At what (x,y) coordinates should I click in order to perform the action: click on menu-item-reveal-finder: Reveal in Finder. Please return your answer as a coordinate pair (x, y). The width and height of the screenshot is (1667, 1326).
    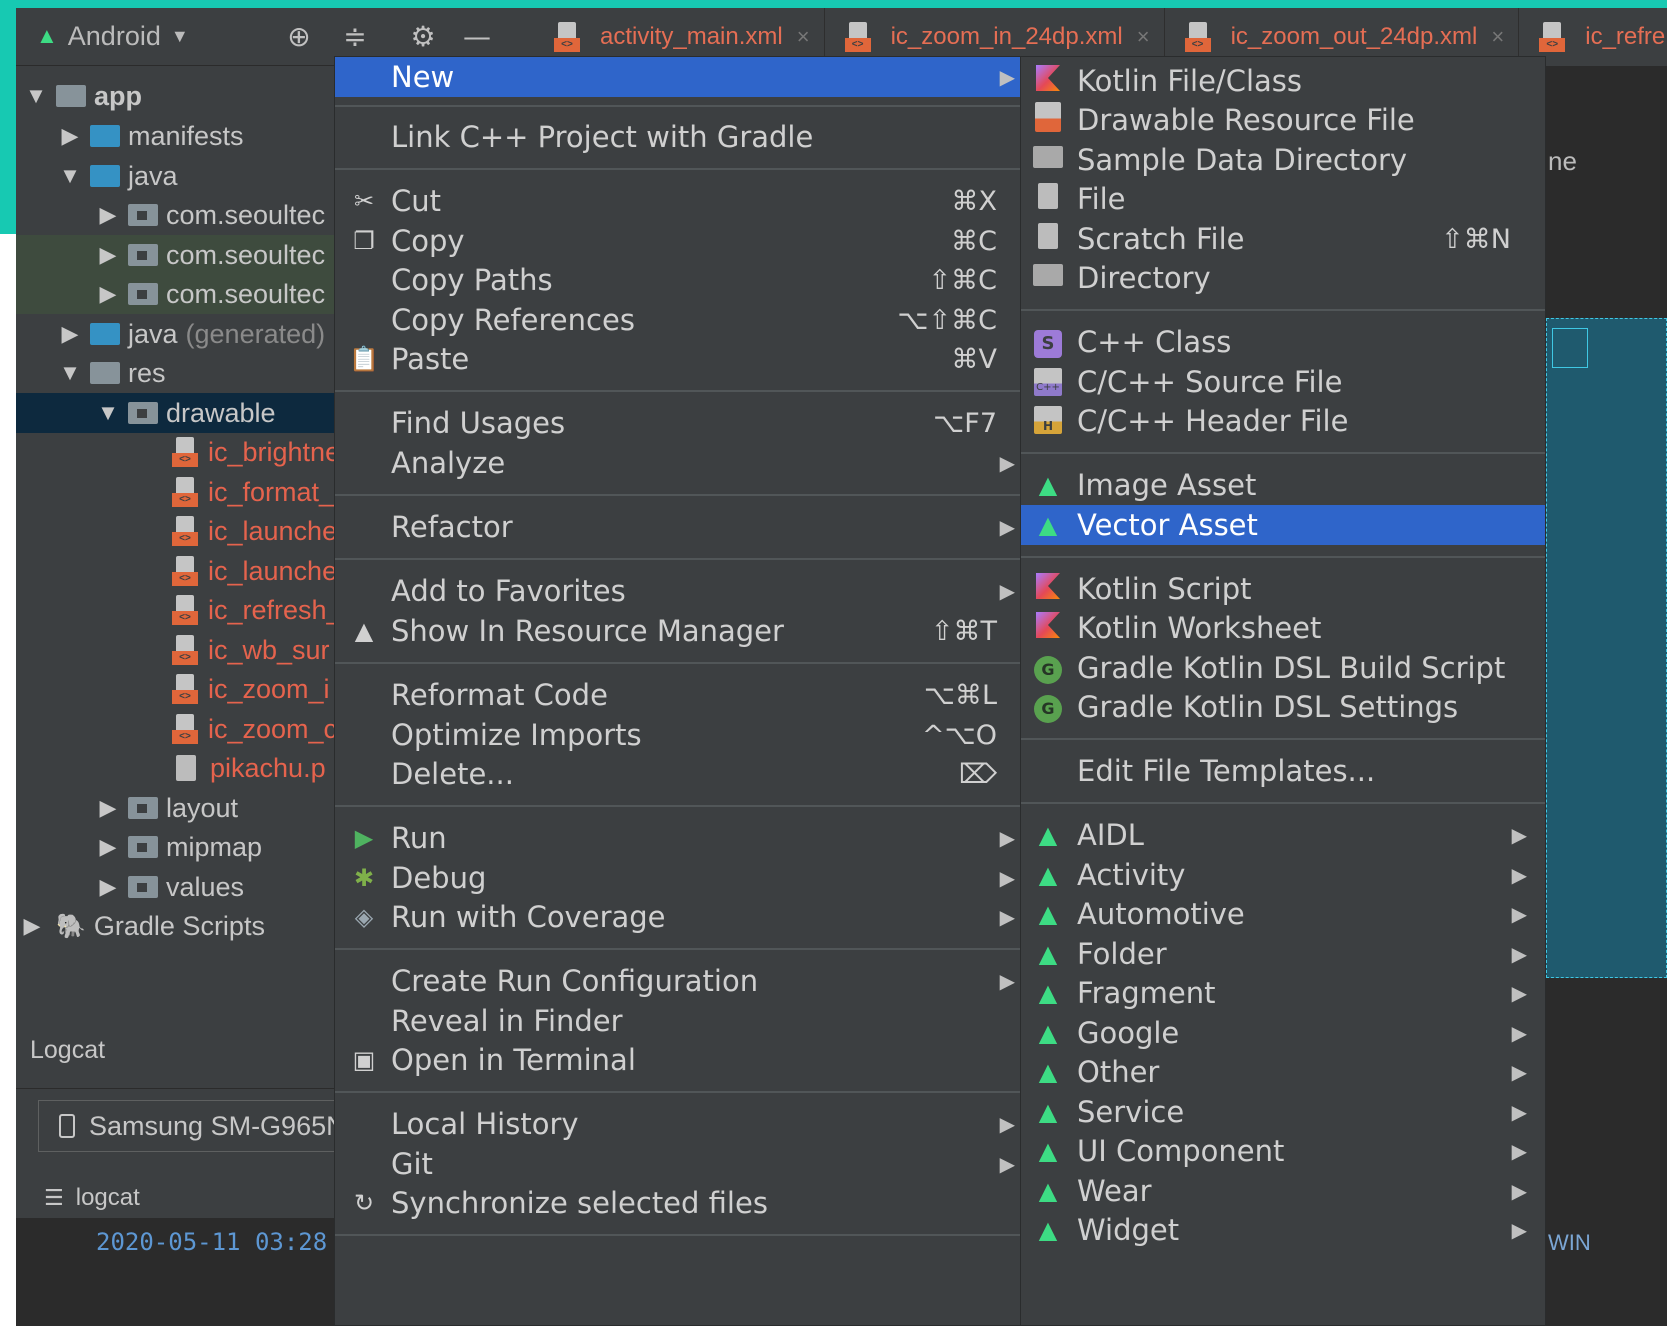
    Looking at the image, I should click on (686, 1021).